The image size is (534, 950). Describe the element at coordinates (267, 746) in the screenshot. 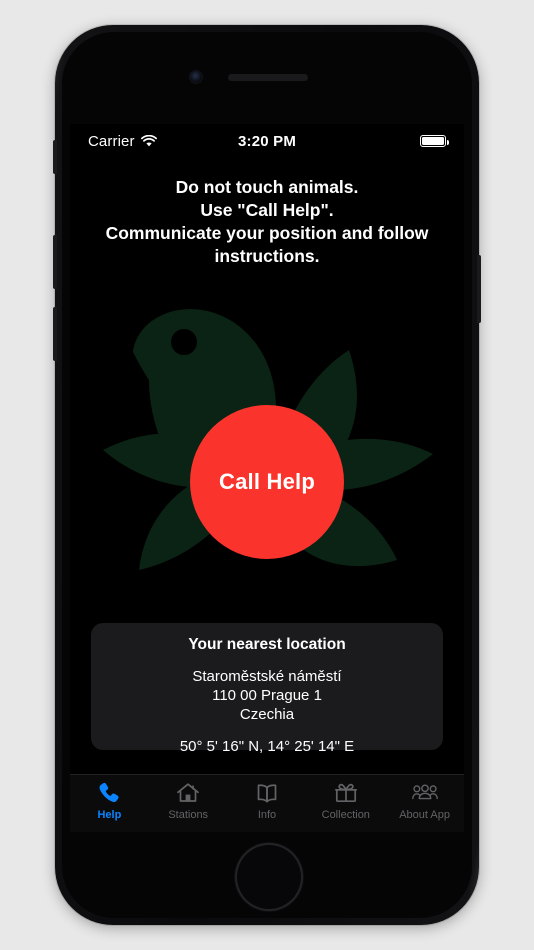

I see `location-coordinates: 50° 5' 16" N, 14° 25' 14" E` at that location.